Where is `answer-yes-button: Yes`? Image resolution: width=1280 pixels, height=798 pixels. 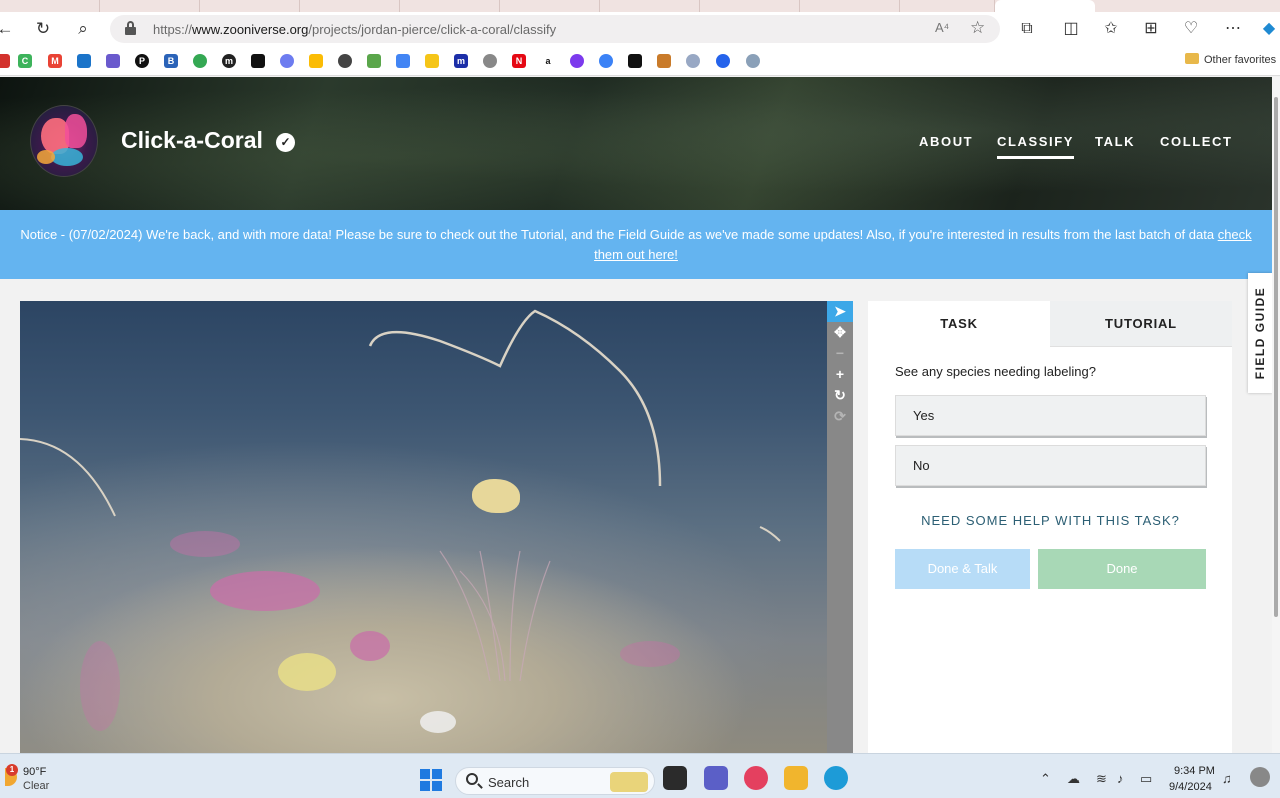
answer-yes-button: Yes is located at coordinates (1050, 415).